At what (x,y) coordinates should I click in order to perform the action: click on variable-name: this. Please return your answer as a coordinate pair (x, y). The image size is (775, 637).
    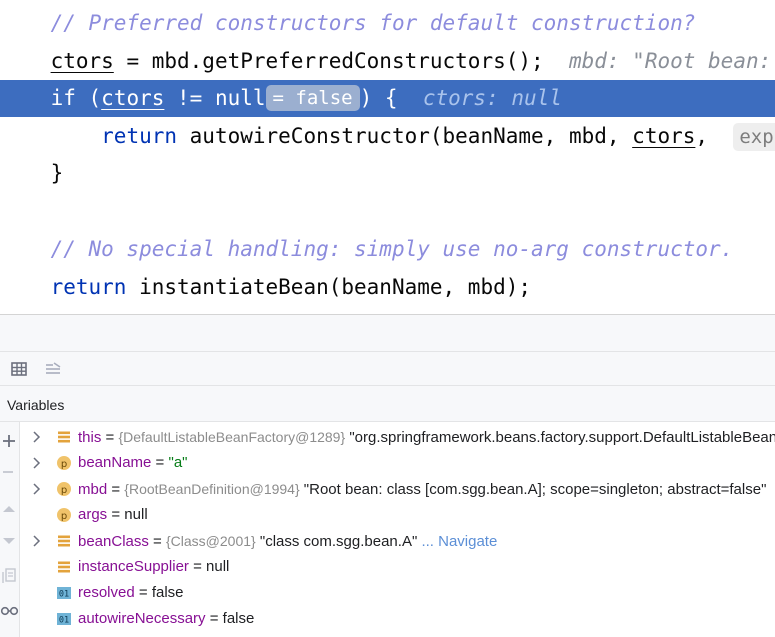
    Looking at the image, I should click on (90, 437).